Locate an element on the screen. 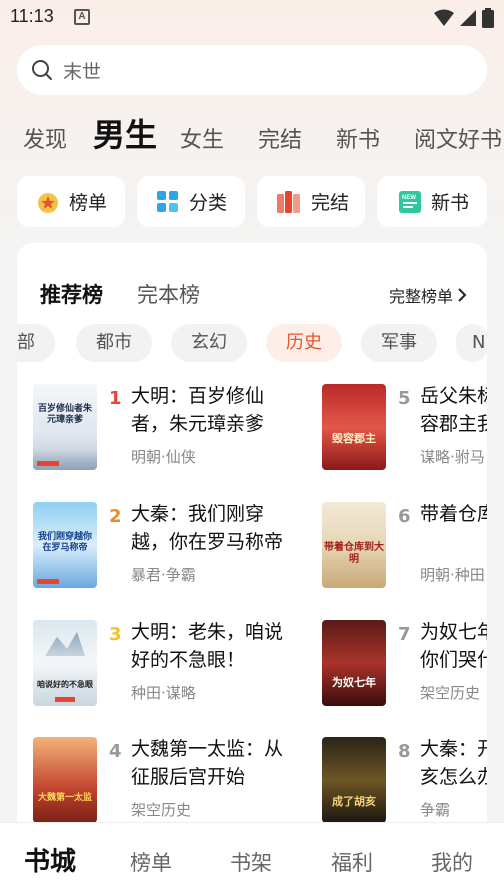  book-item: 大魏第一太监 4 大魏第一太监：从 征服后宫开始 架空历史 is located at coordinates (173, 782).